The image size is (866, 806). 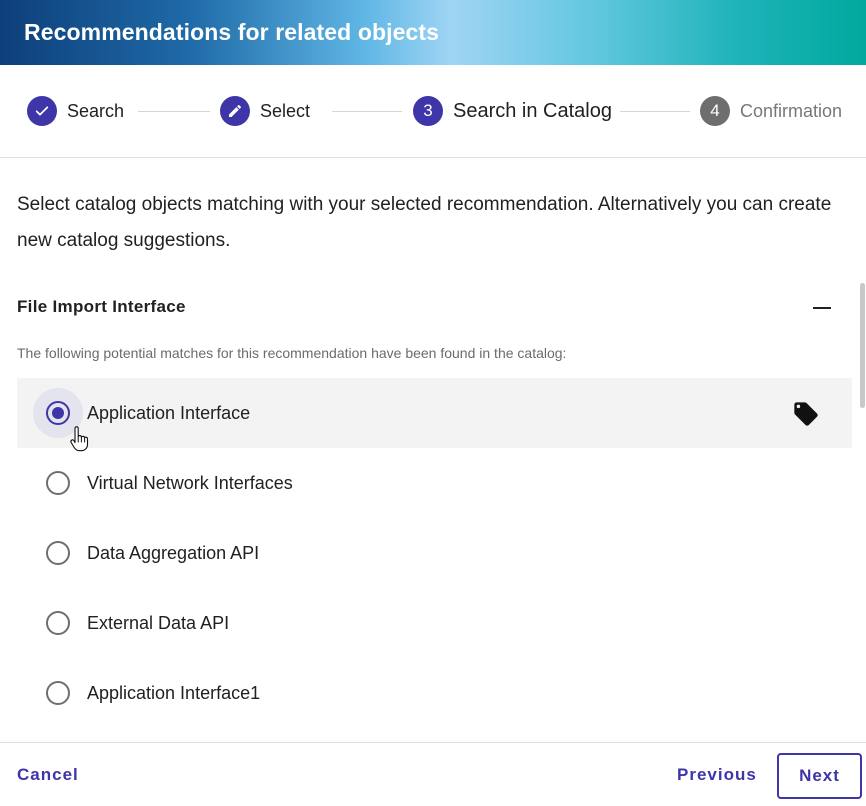 I want to click on dialog-title: Recommendations for related objects, so click(x=232, y=32).